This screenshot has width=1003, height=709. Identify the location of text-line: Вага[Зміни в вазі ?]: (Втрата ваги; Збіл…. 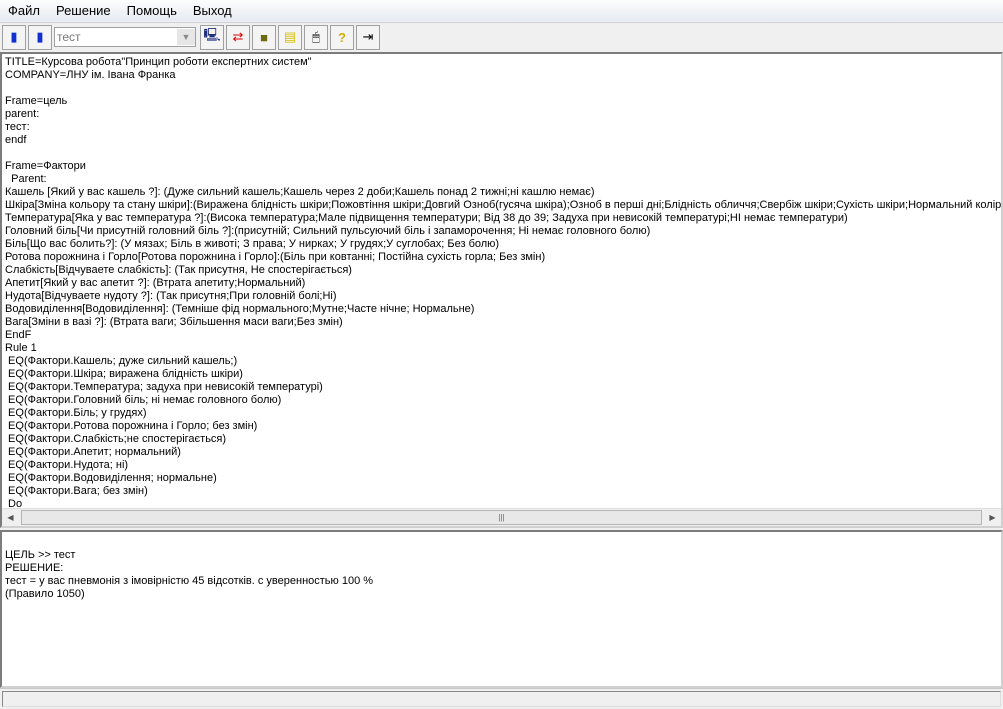
(174, 322).